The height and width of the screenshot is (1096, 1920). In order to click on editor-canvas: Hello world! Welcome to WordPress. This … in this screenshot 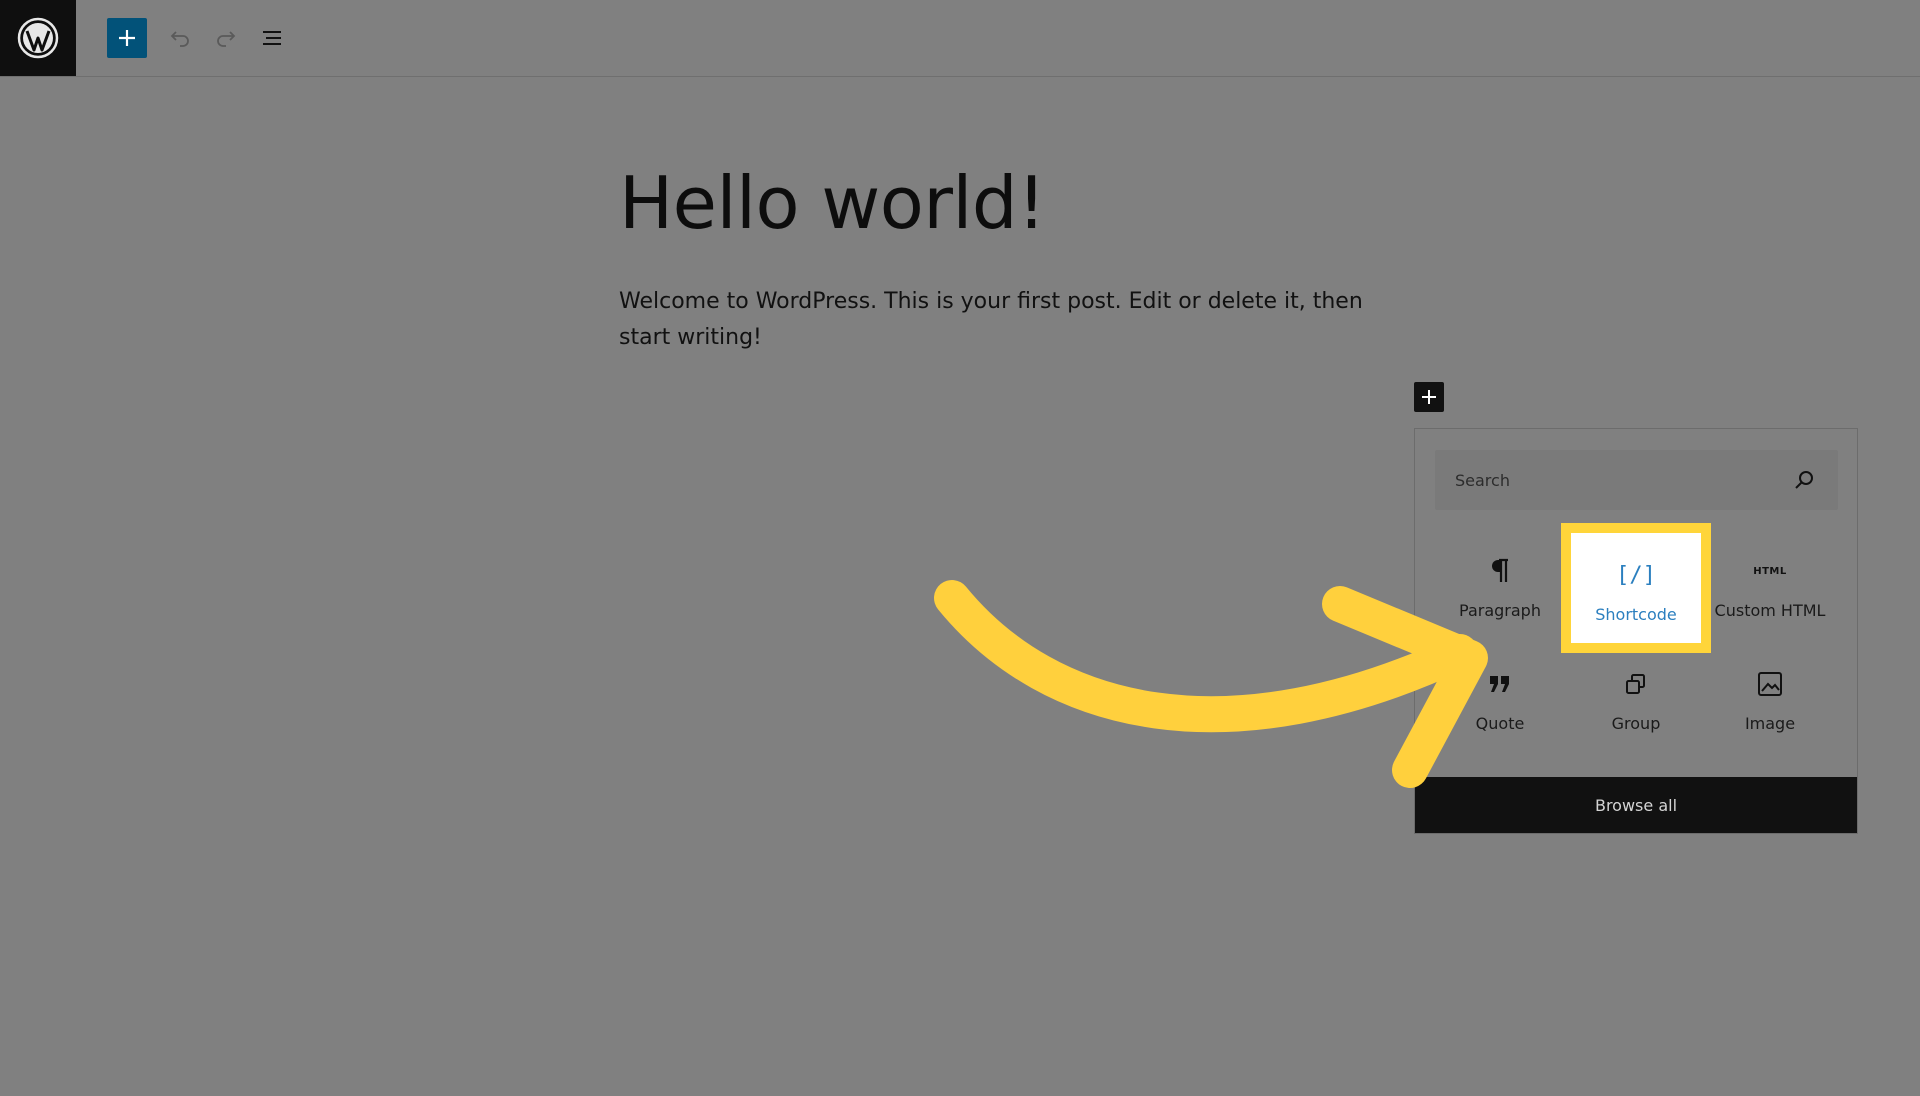, I will do `click(999, 258)`.